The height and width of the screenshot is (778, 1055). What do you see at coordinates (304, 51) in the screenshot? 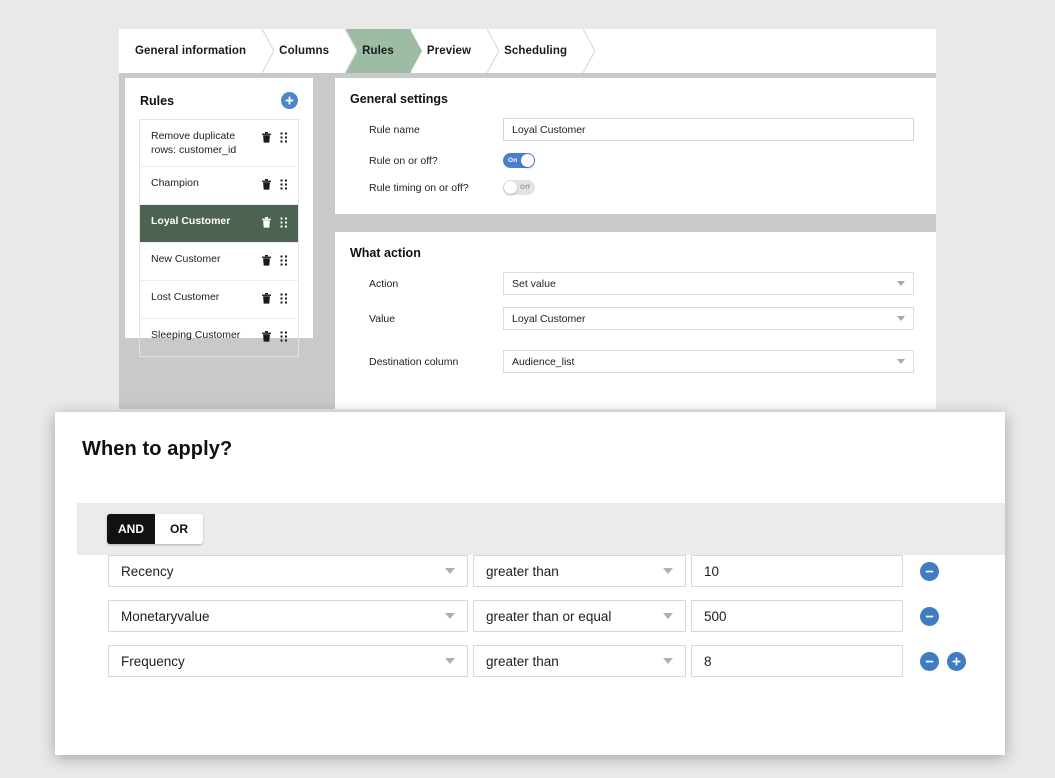
I see `tab-label: Columns` at bounding box center [304, 51].